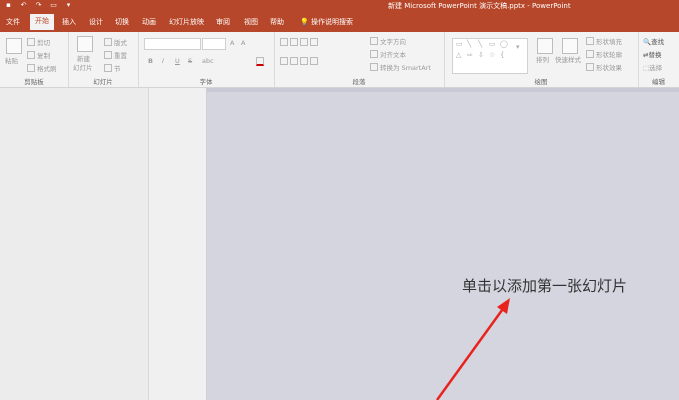 The height and width of the screenshot is (400, 679). I want to click on red-arrow-annotation, so click(472, 349).